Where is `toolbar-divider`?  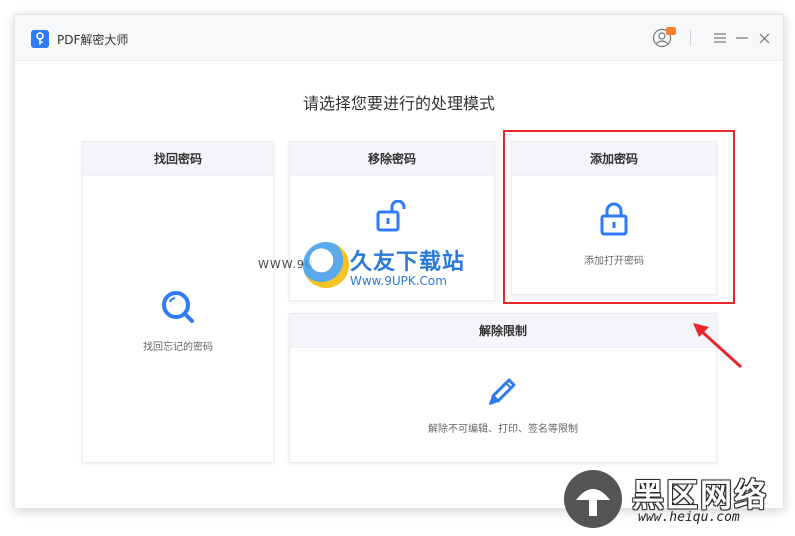
toolbar-divider is located at coordinates (690, 38).